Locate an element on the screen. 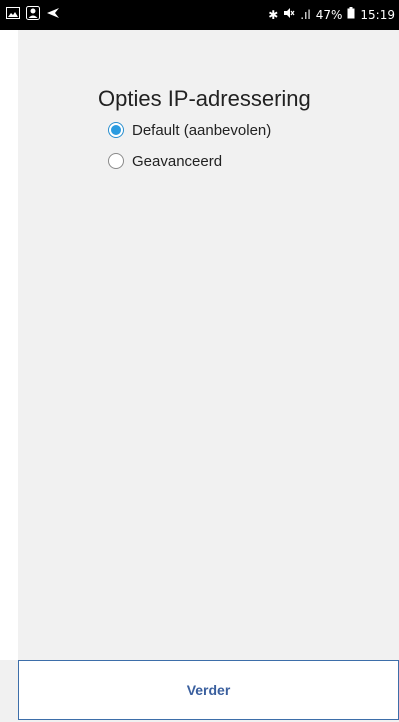 This screenshot has height=722, width=399. radio-default is located at coordinates (116, 130).